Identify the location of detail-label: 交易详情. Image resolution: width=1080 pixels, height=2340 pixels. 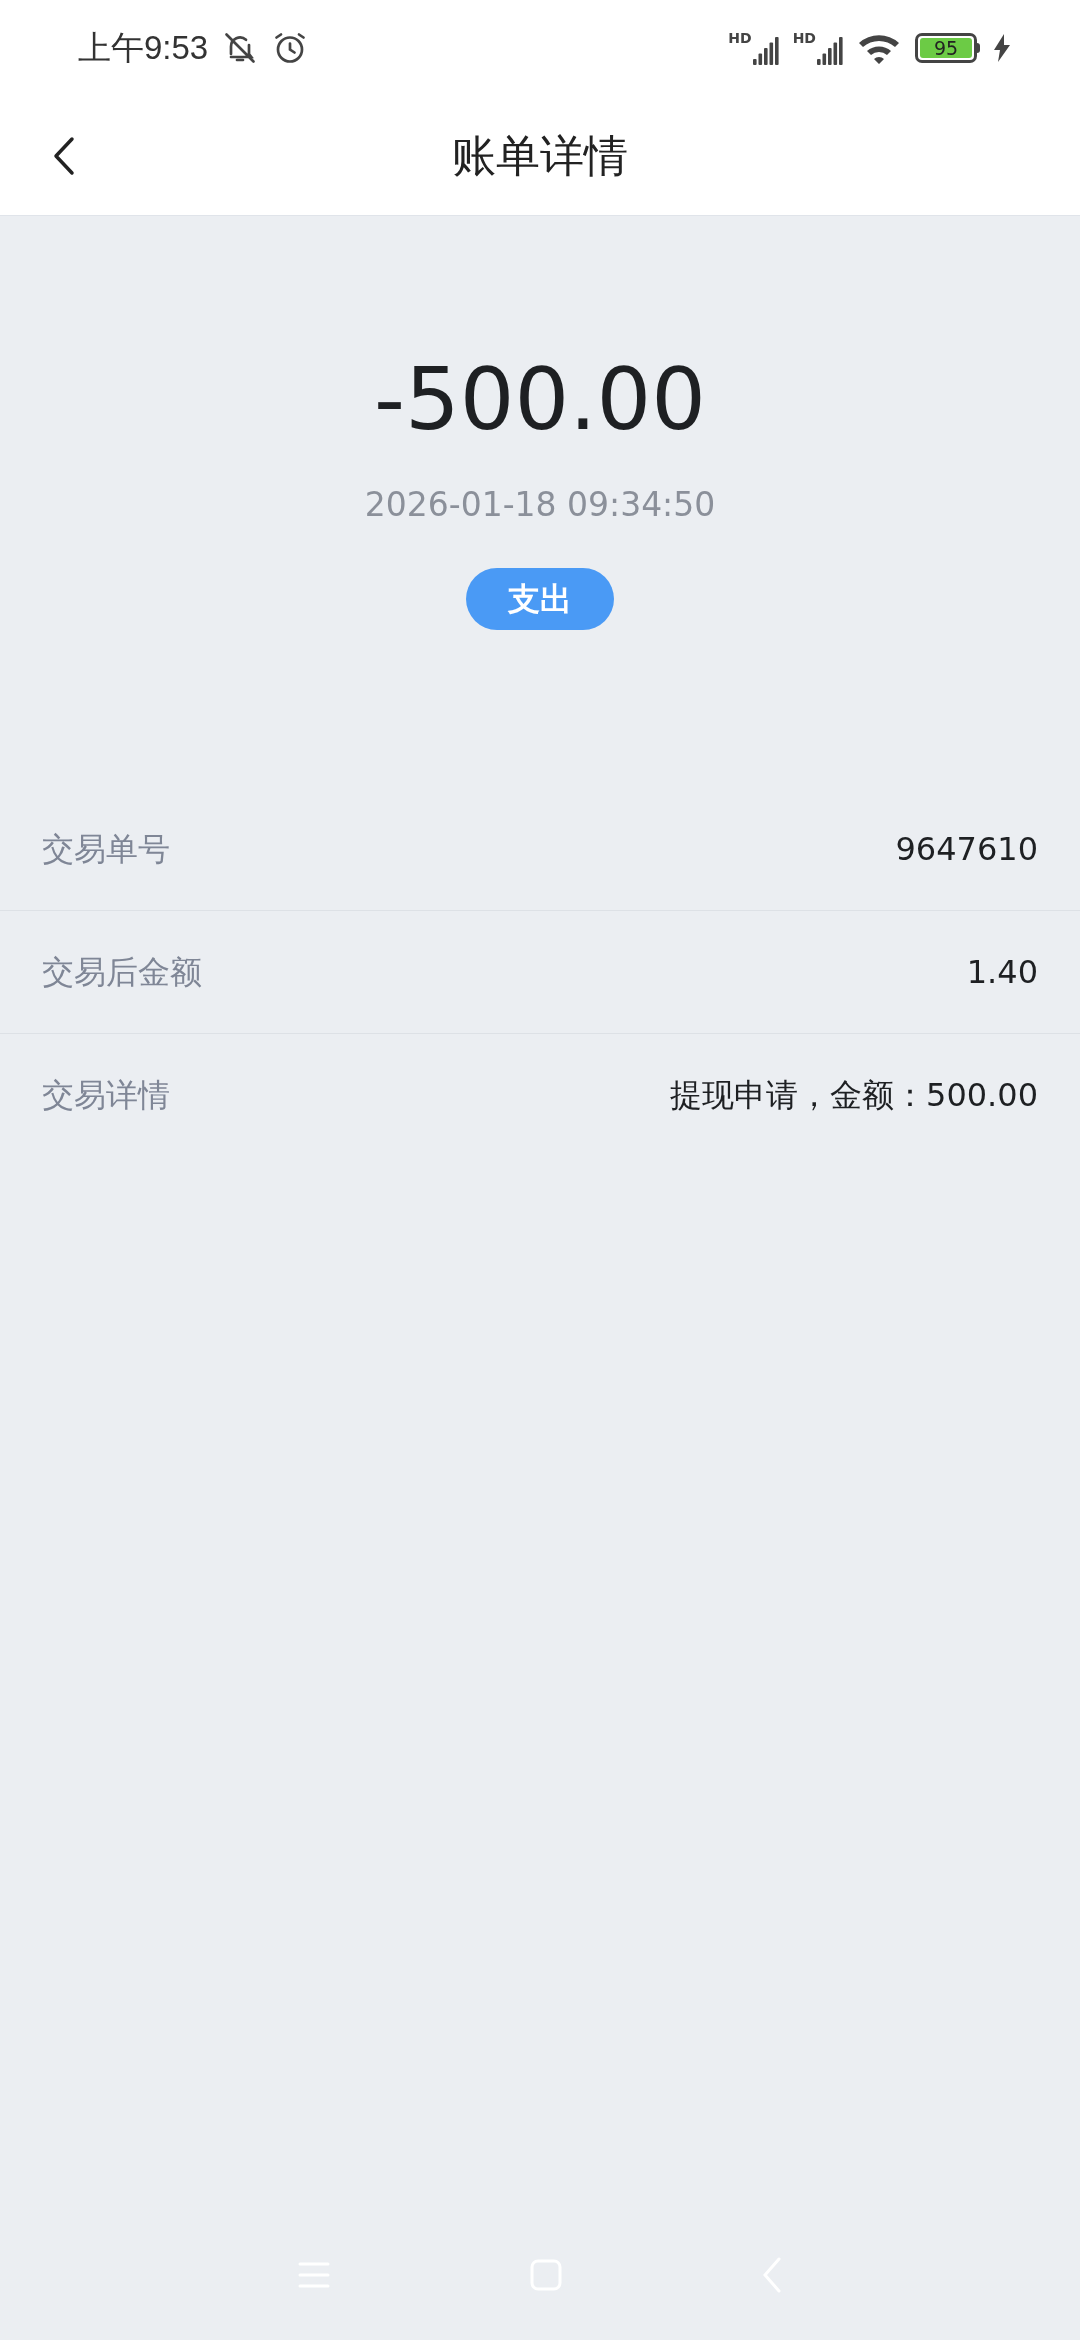
(106, 1095).